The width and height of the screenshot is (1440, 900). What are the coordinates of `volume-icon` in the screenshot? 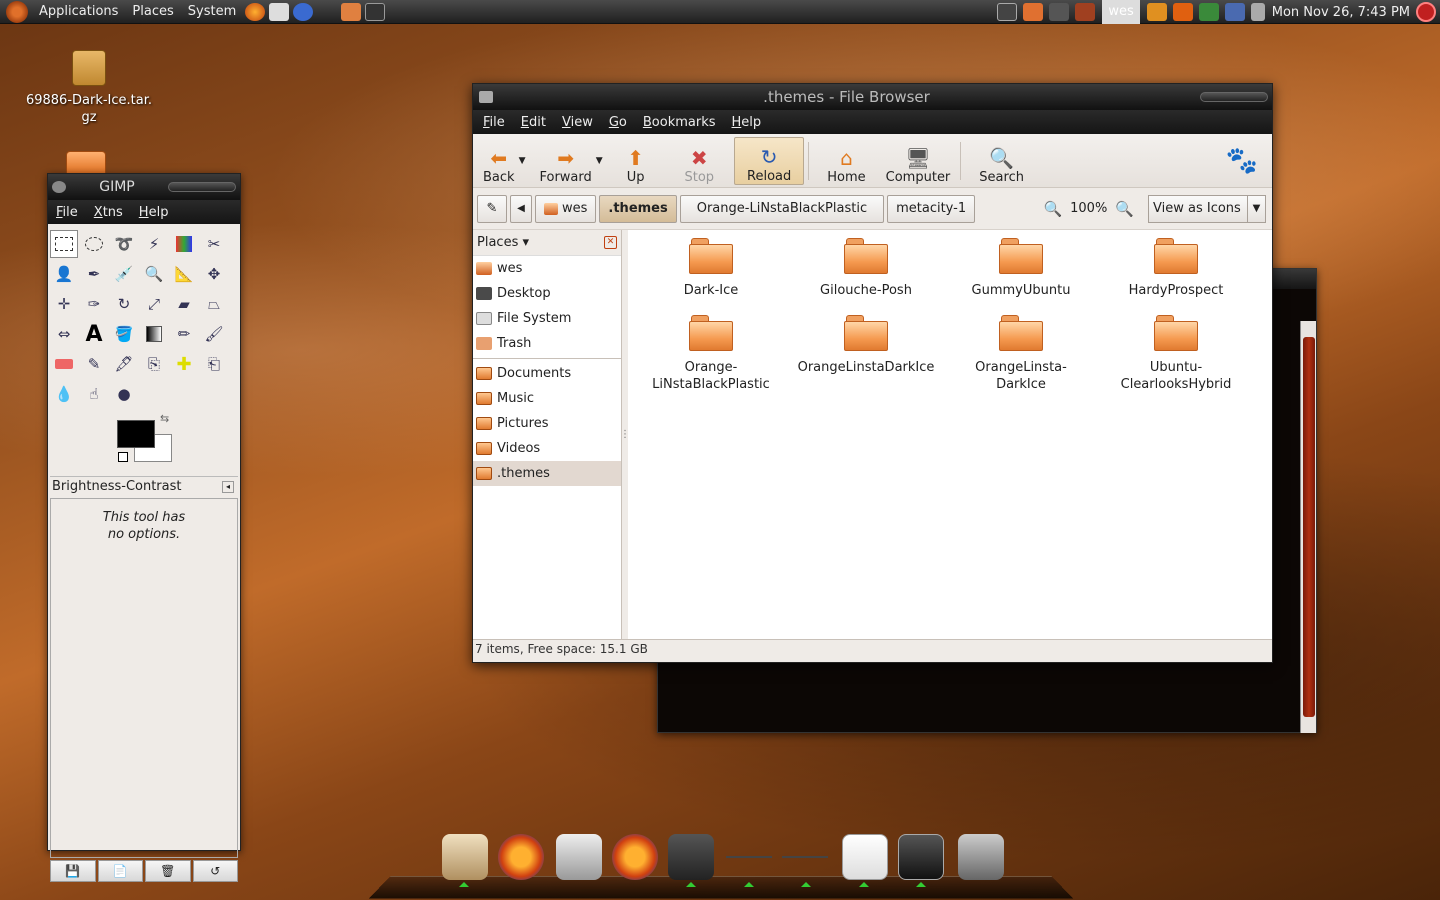 It's located at (1257, 12).